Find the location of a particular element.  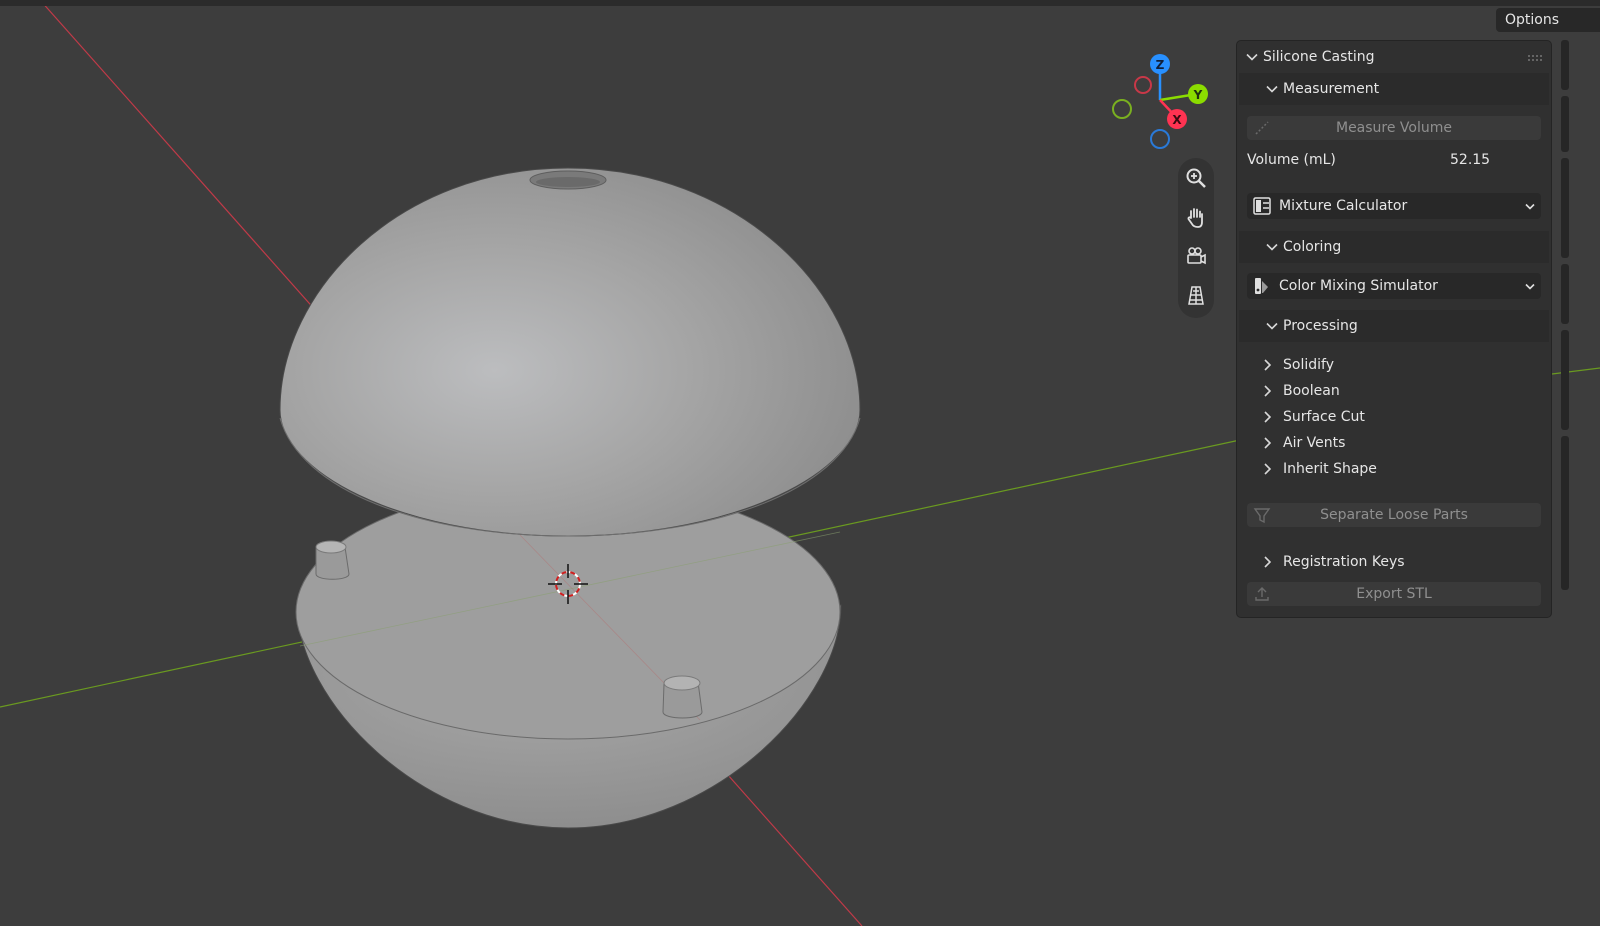

gizmo-z-label: Z is located at coordinates (1160, 65).